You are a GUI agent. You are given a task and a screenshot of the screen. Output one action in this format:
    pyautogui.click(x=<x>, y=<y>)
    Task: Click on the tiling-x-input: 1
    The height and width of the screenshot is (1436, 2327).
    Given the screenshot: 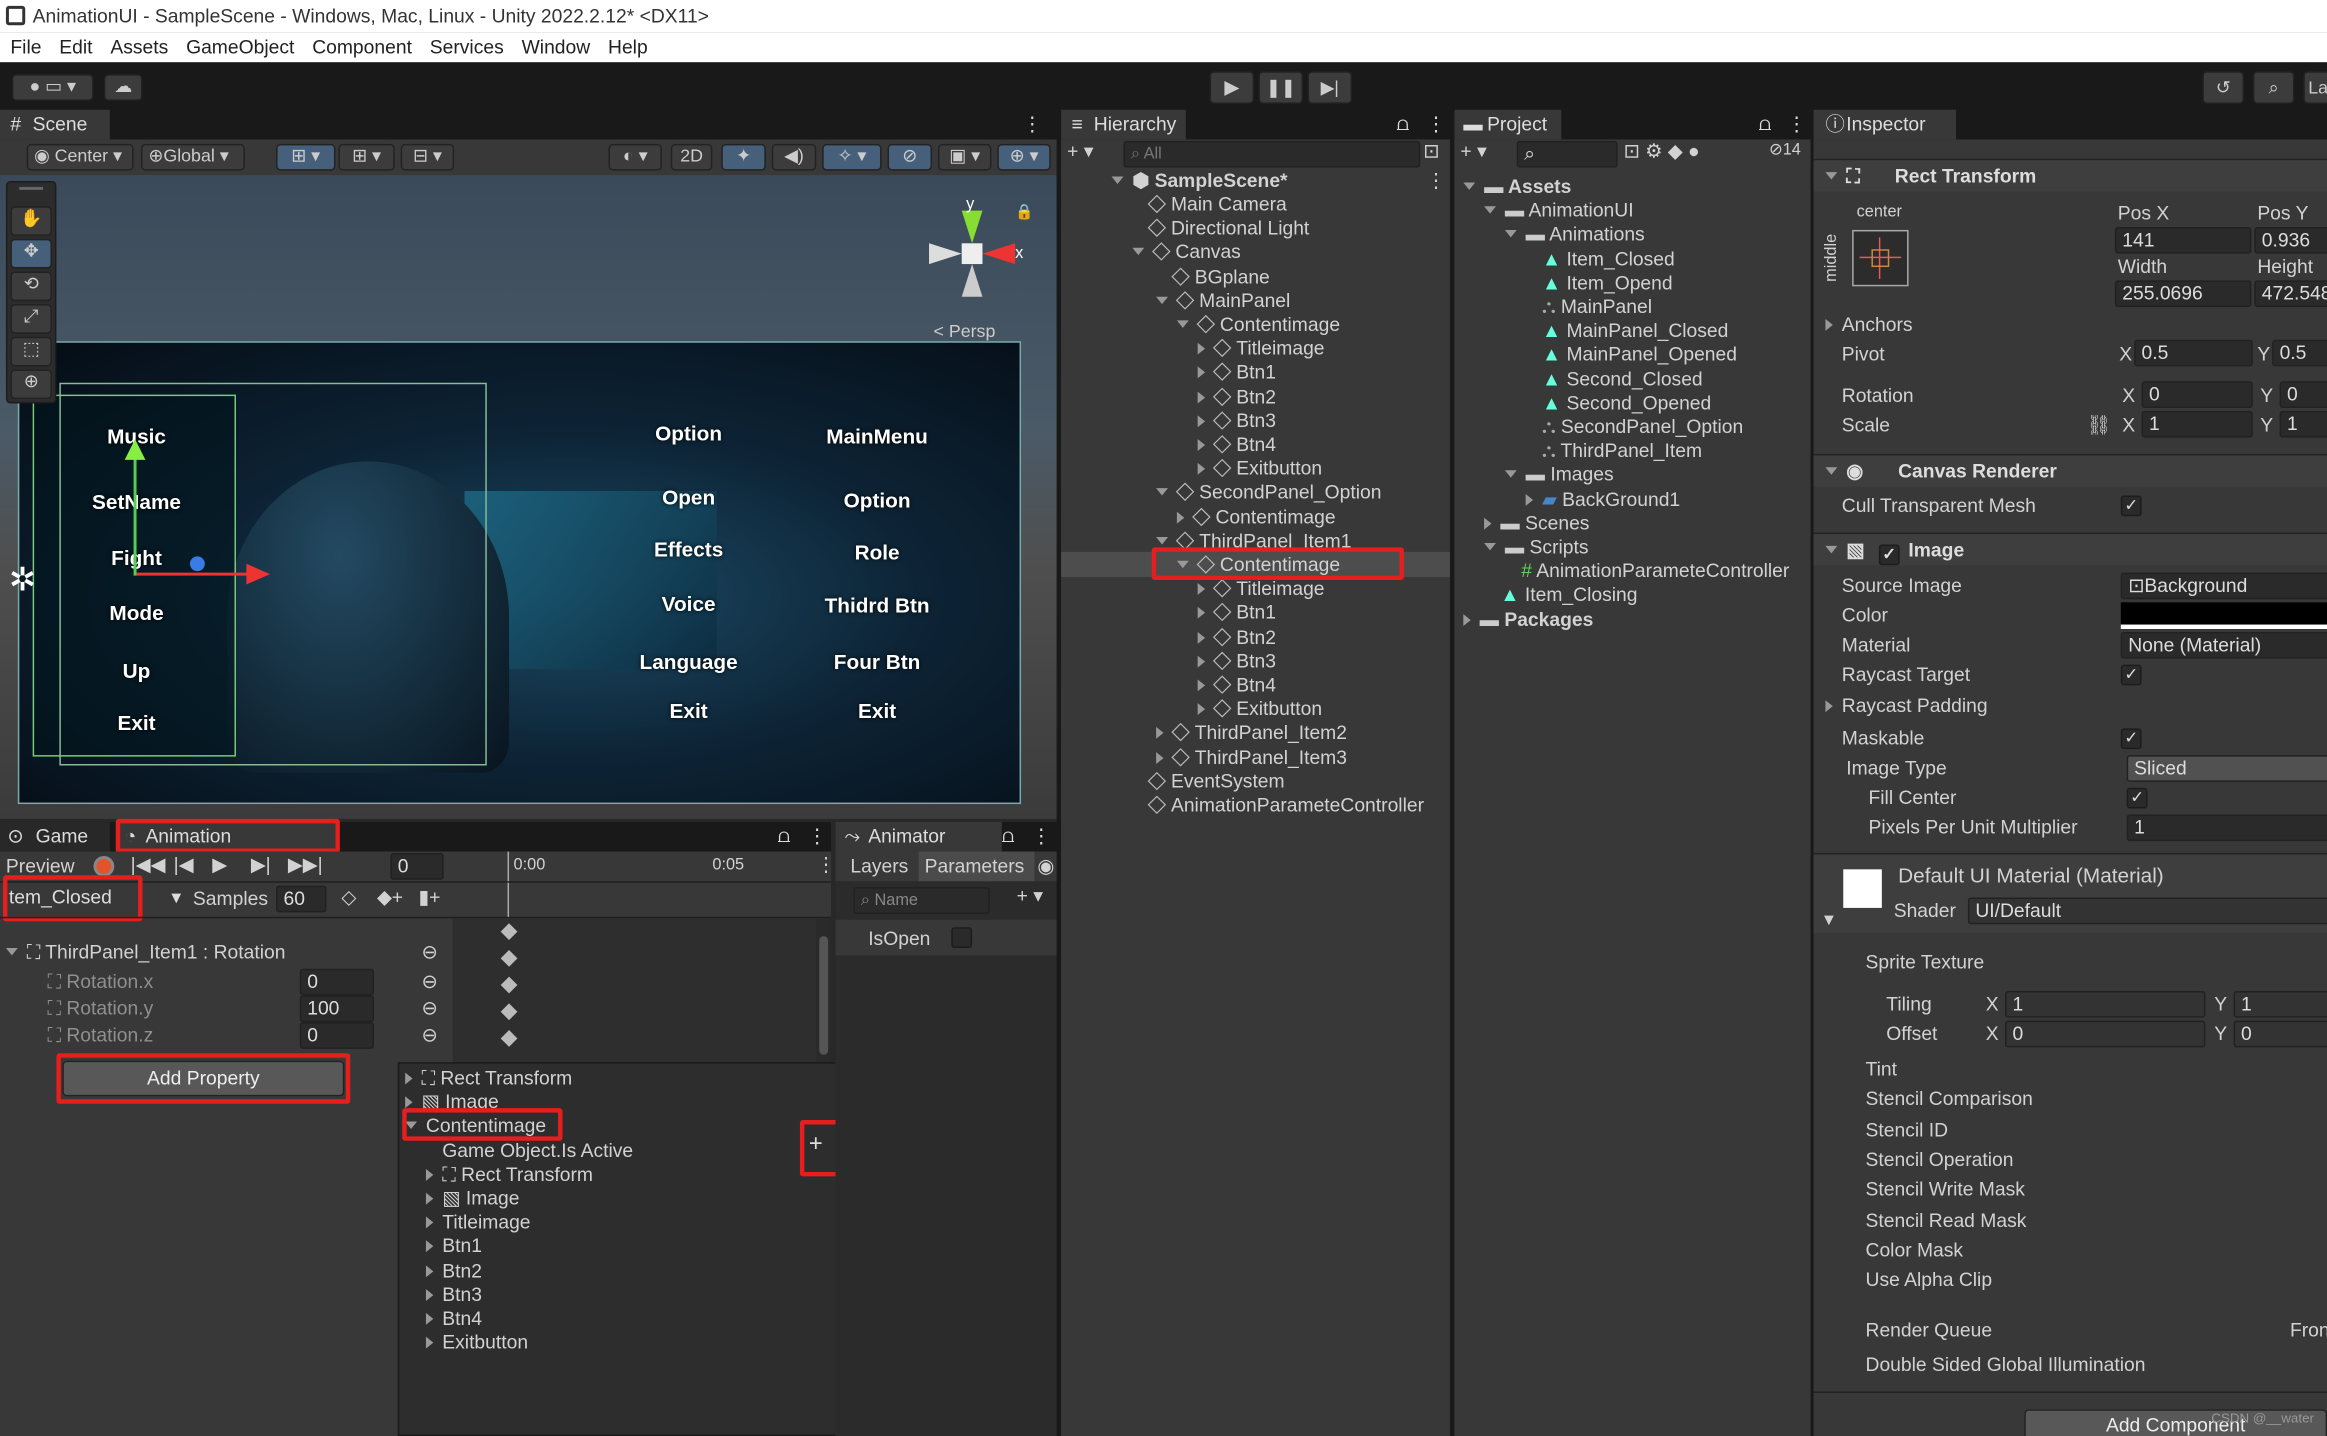 What is the action you would take?
    pyautogui.click(x=2105, y=1004)
    